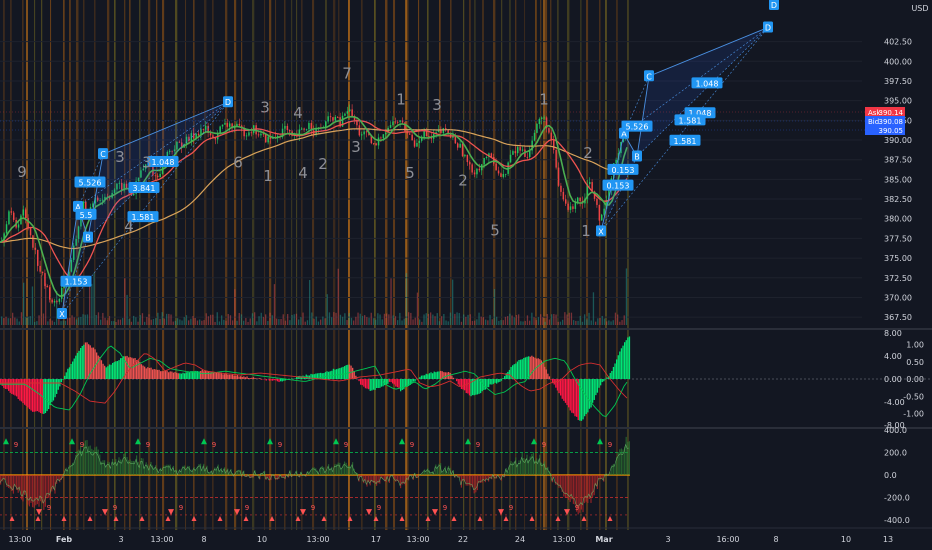 This screenshot has height=550, width=932. What do you see at coordinates (894, 402) in the screenshot?
I see `oscillator-tick-label: -4.00` at bounding box center [894, 402].